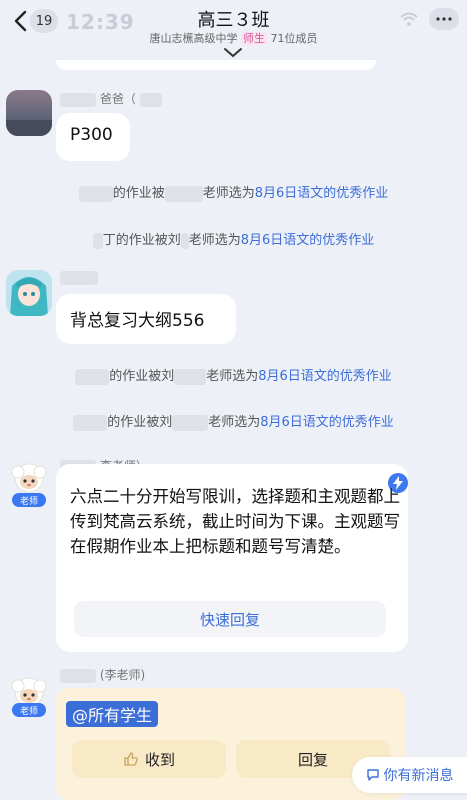 The image size is (467, 800). What do you see at coordinates (102, 674) in the screenshot?
I see `sender-name: (李老师)` at bounding box center [102, 674].